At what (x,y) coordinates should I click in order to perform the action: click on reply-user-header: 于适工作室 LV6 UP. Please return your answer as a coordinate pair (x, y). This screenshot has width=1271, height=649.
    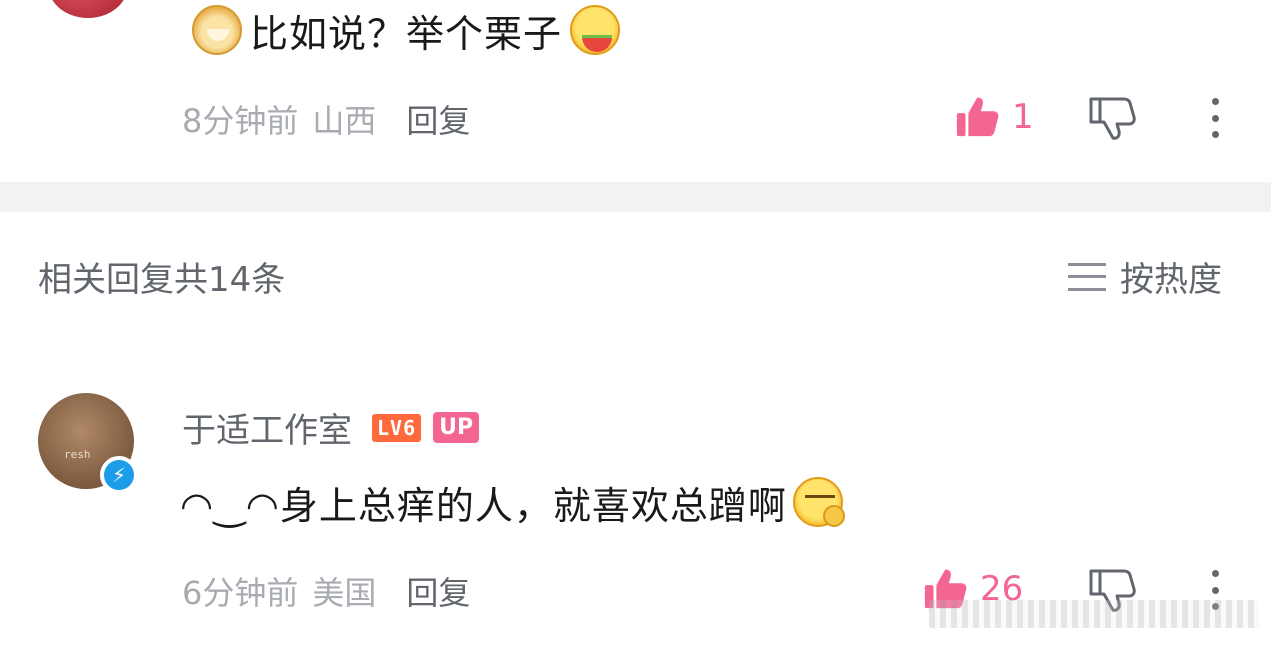
    Looking at the image, I should click on (331, 427).